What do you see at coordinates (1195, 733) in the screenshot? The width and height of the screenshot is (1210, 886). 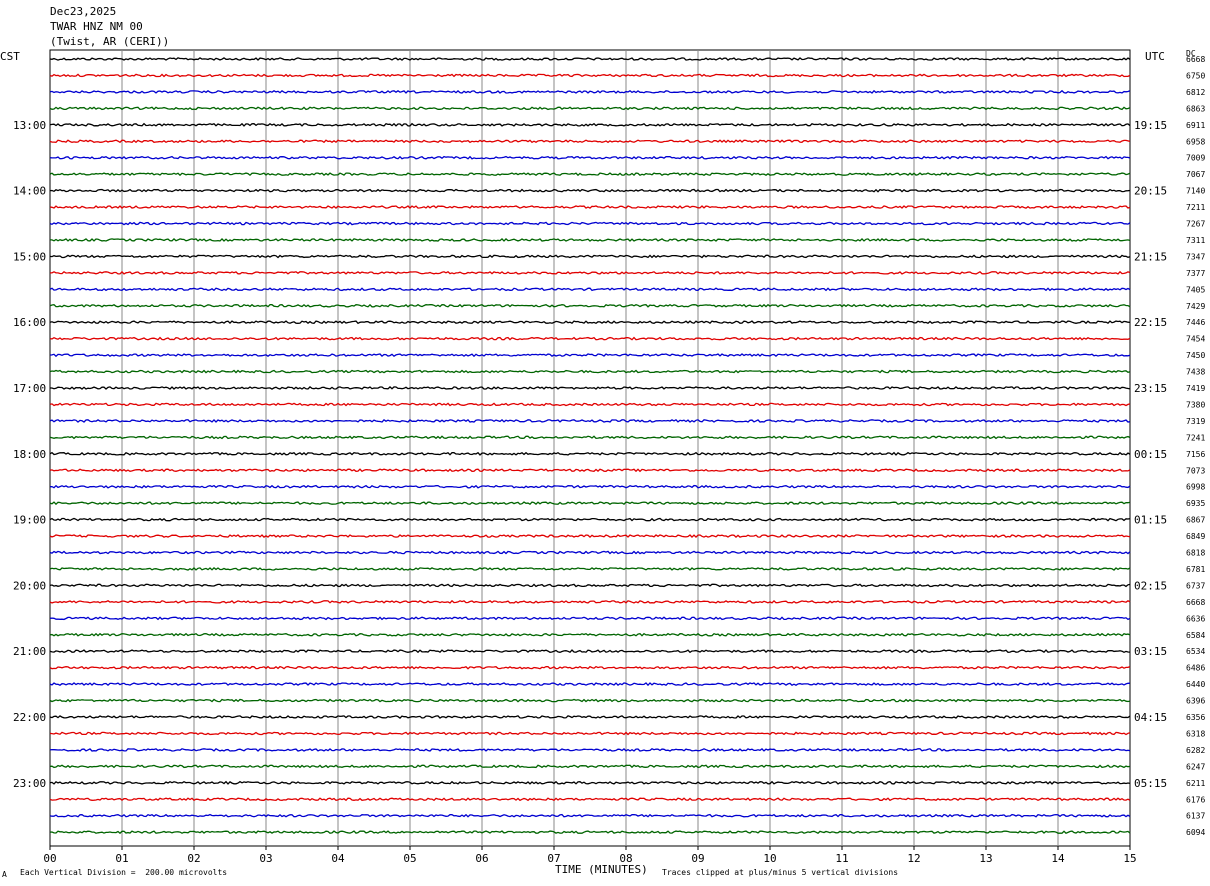 I see `dc-offset-42: 6318` at bounding box center [1195, 733].